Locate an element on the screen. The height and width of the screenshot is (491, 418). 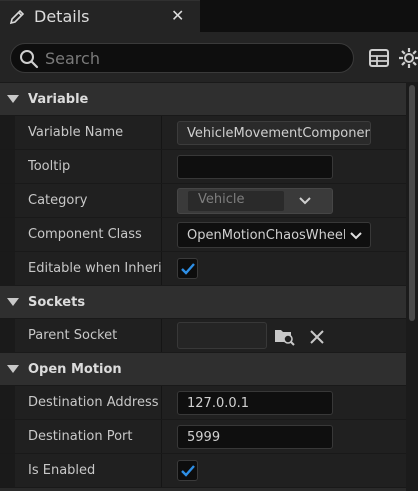
editable-when-inherited-label: Editable when Inherited is located at coordinates (95, 268).